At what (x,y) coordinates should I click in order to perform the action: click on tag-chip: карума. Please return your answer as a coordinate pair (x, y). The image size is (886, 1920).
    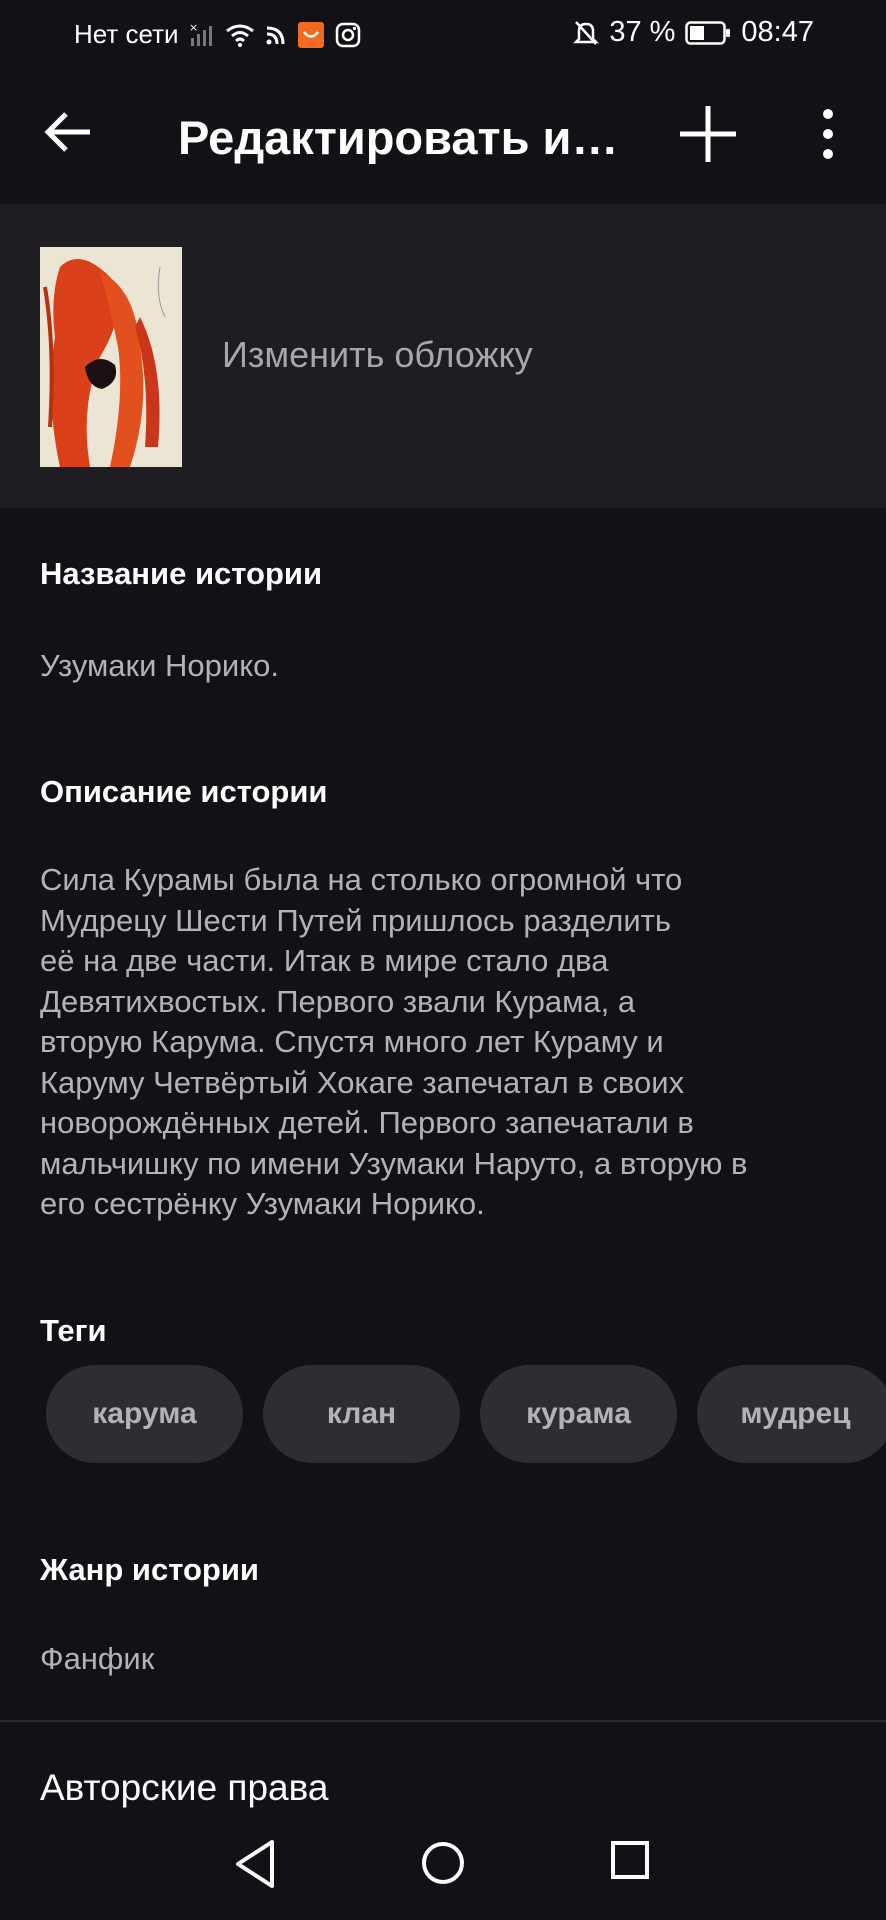
    Looking at the image, I should click on (144, 1414).